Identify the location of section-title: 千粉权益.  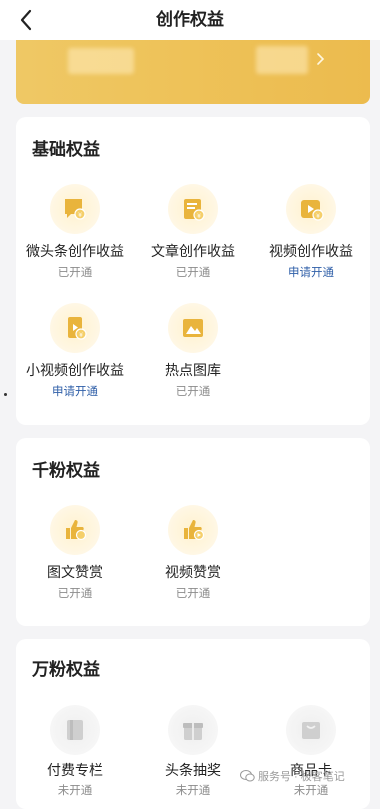
(66, 470).